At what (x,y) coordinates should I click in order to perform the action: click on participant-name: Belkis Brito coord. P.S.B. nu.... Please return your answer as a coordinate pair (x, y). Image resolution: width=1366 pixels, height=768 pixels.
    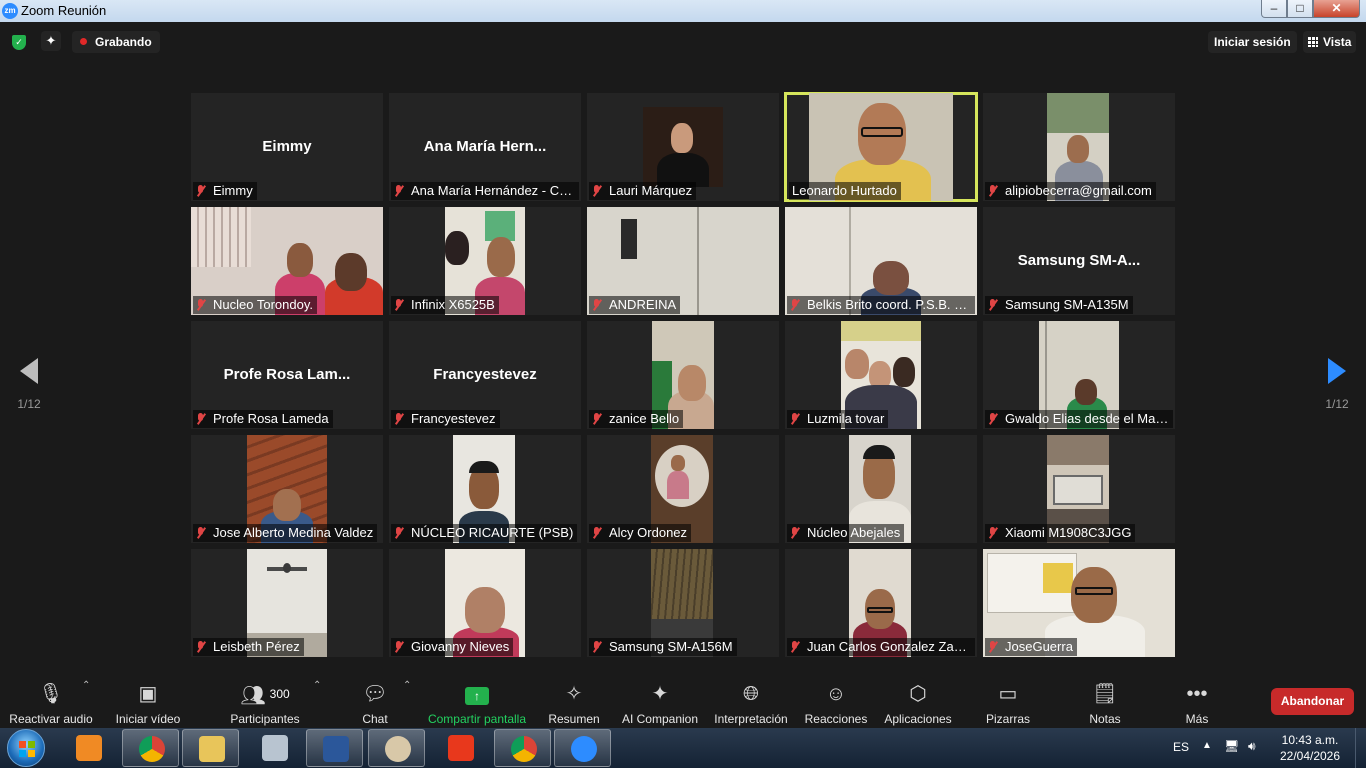
    Looking at the image, I should click on (891, 304).